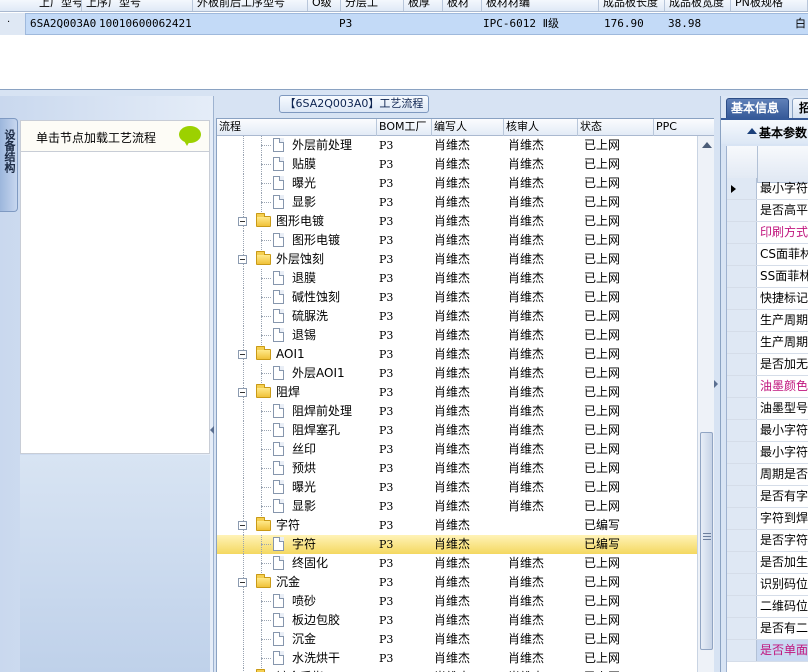  I want to click on col-header-writer: 编写人, so click(468, 127).